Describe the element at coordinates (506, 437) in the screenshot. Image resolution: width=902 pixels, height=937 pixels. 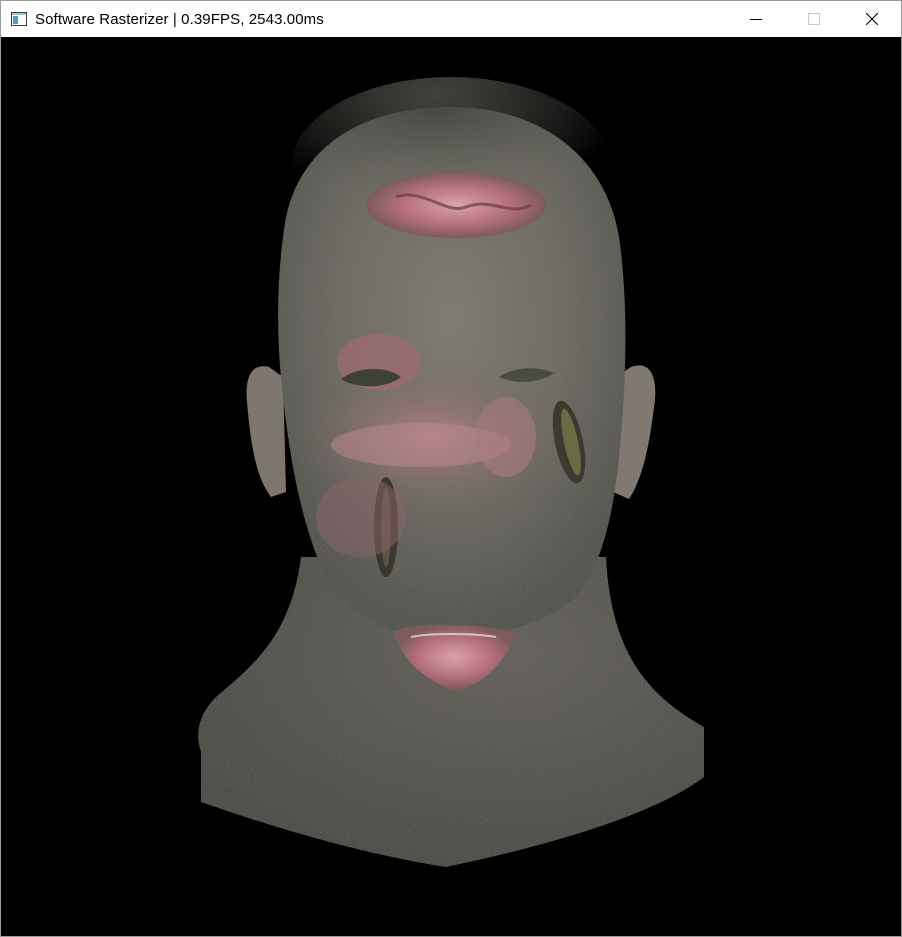
I see `right-cheek-pink` at that location.